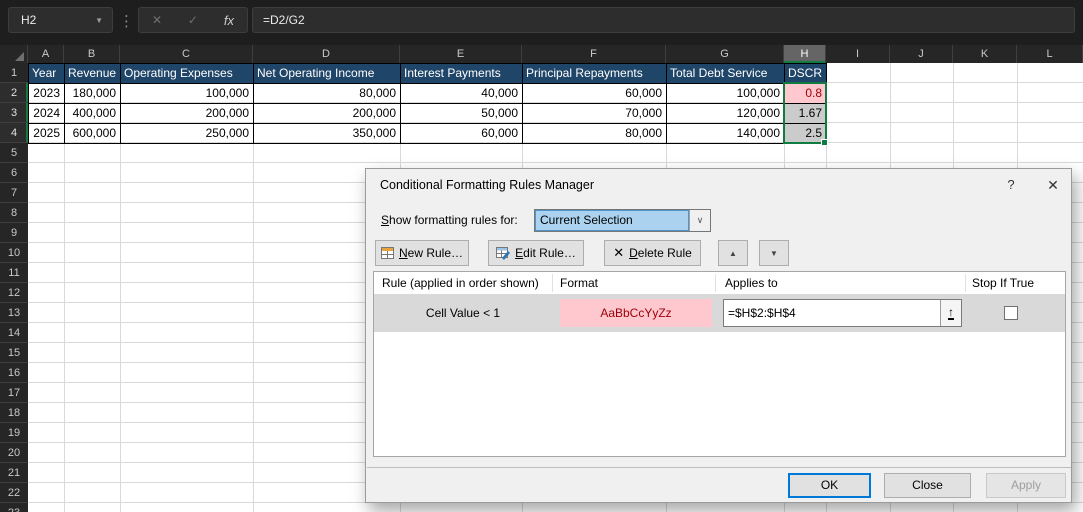  Describe the element at coordinates (805, 54) in the screenshot. I see `column-header-H: H` at that location.